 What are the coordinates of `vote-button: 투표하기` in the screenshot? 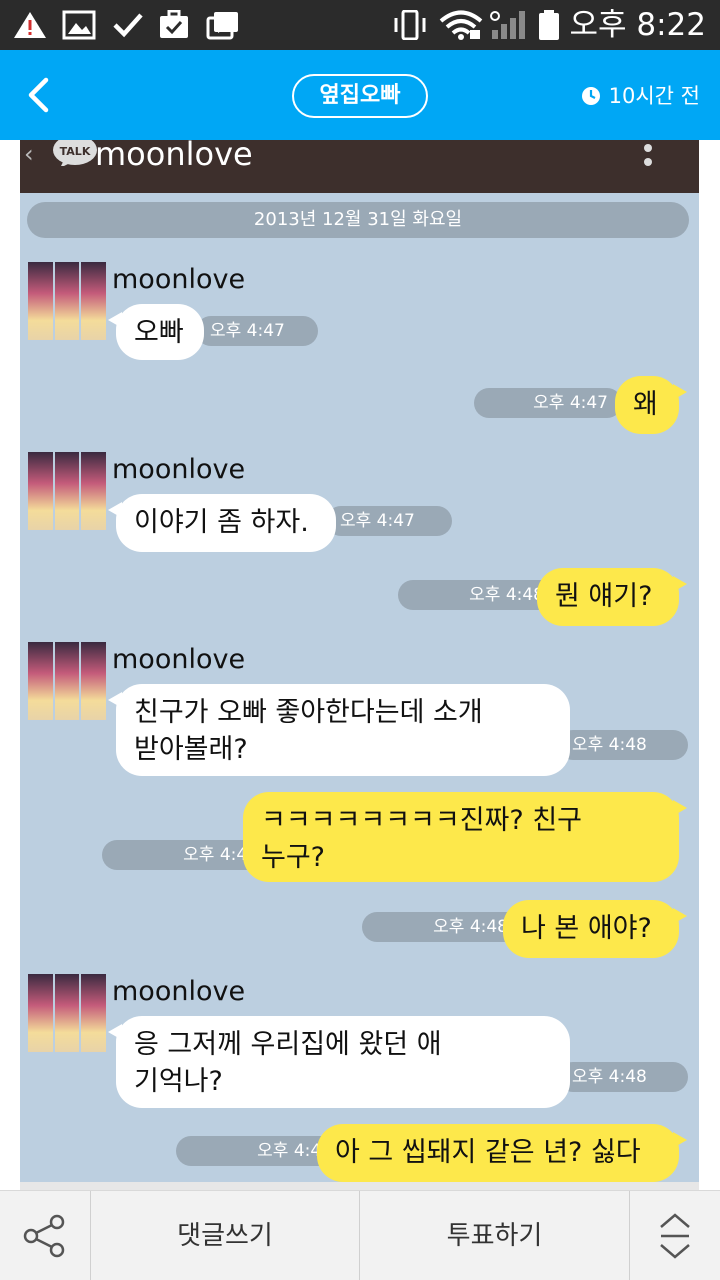 It's located at (494, 1235).